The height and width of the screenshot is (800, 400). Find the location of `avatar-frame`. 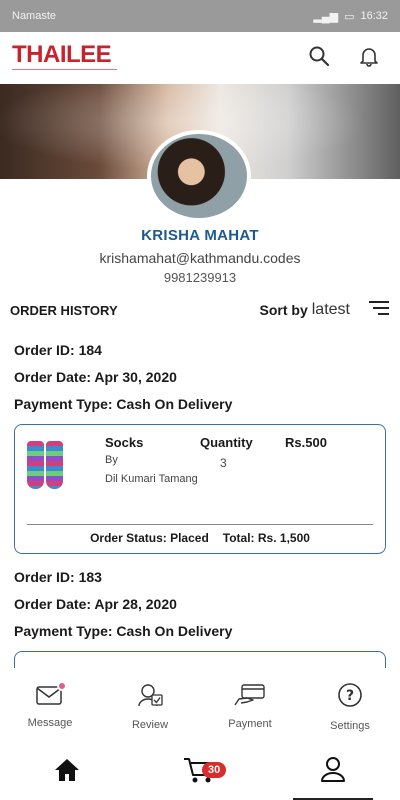

avatar-frame is located at coordinates (199, 176).